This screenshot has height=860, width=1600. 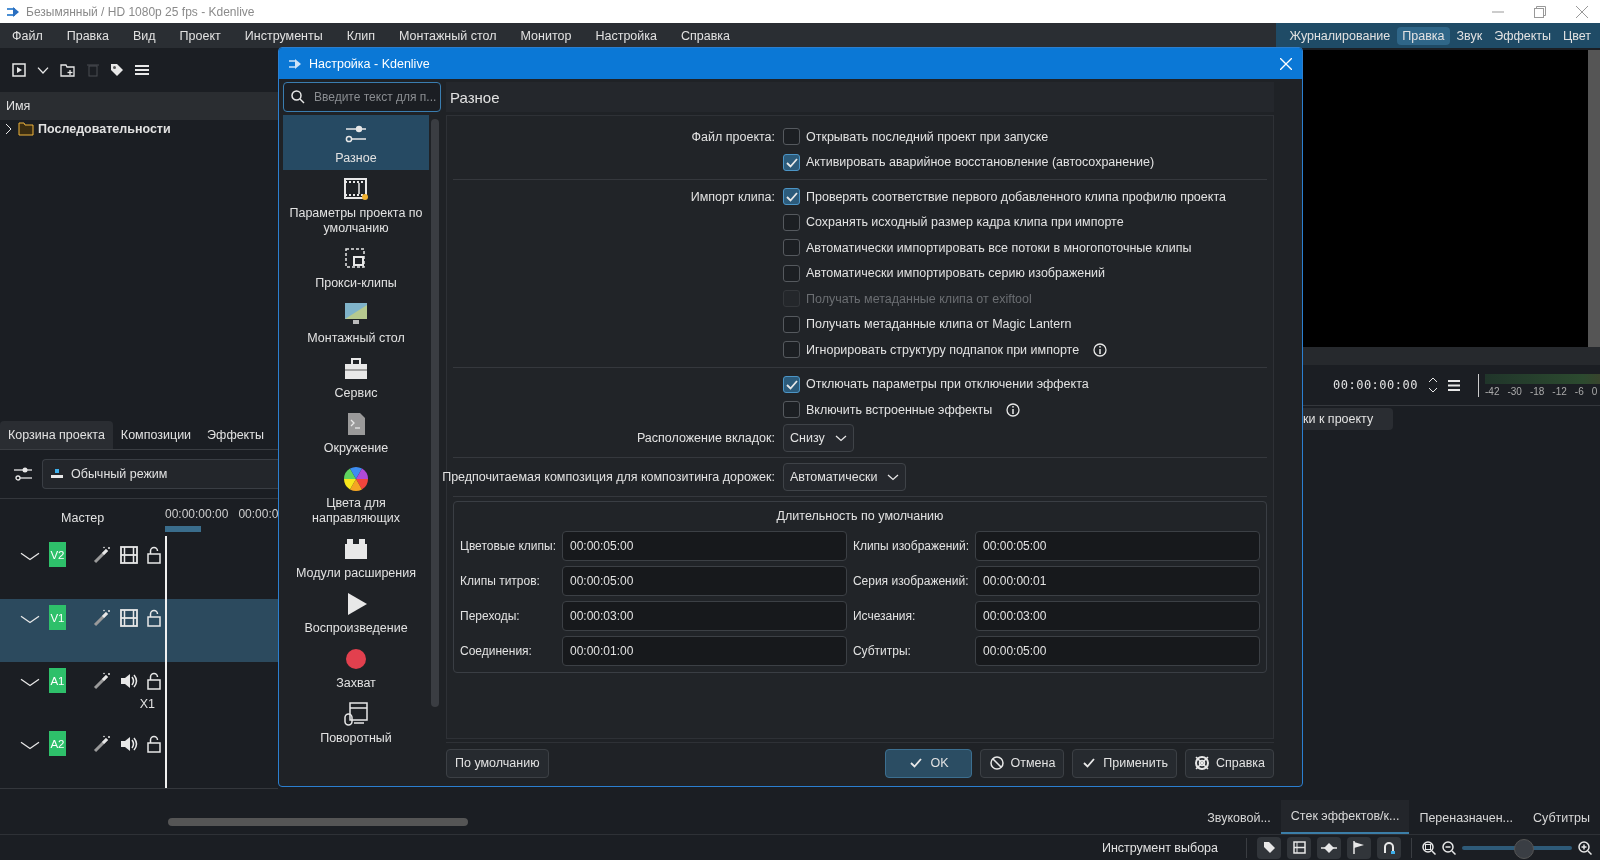 I want to click on mode-dropdown: Обычный режим, so click(x=160, y=474).